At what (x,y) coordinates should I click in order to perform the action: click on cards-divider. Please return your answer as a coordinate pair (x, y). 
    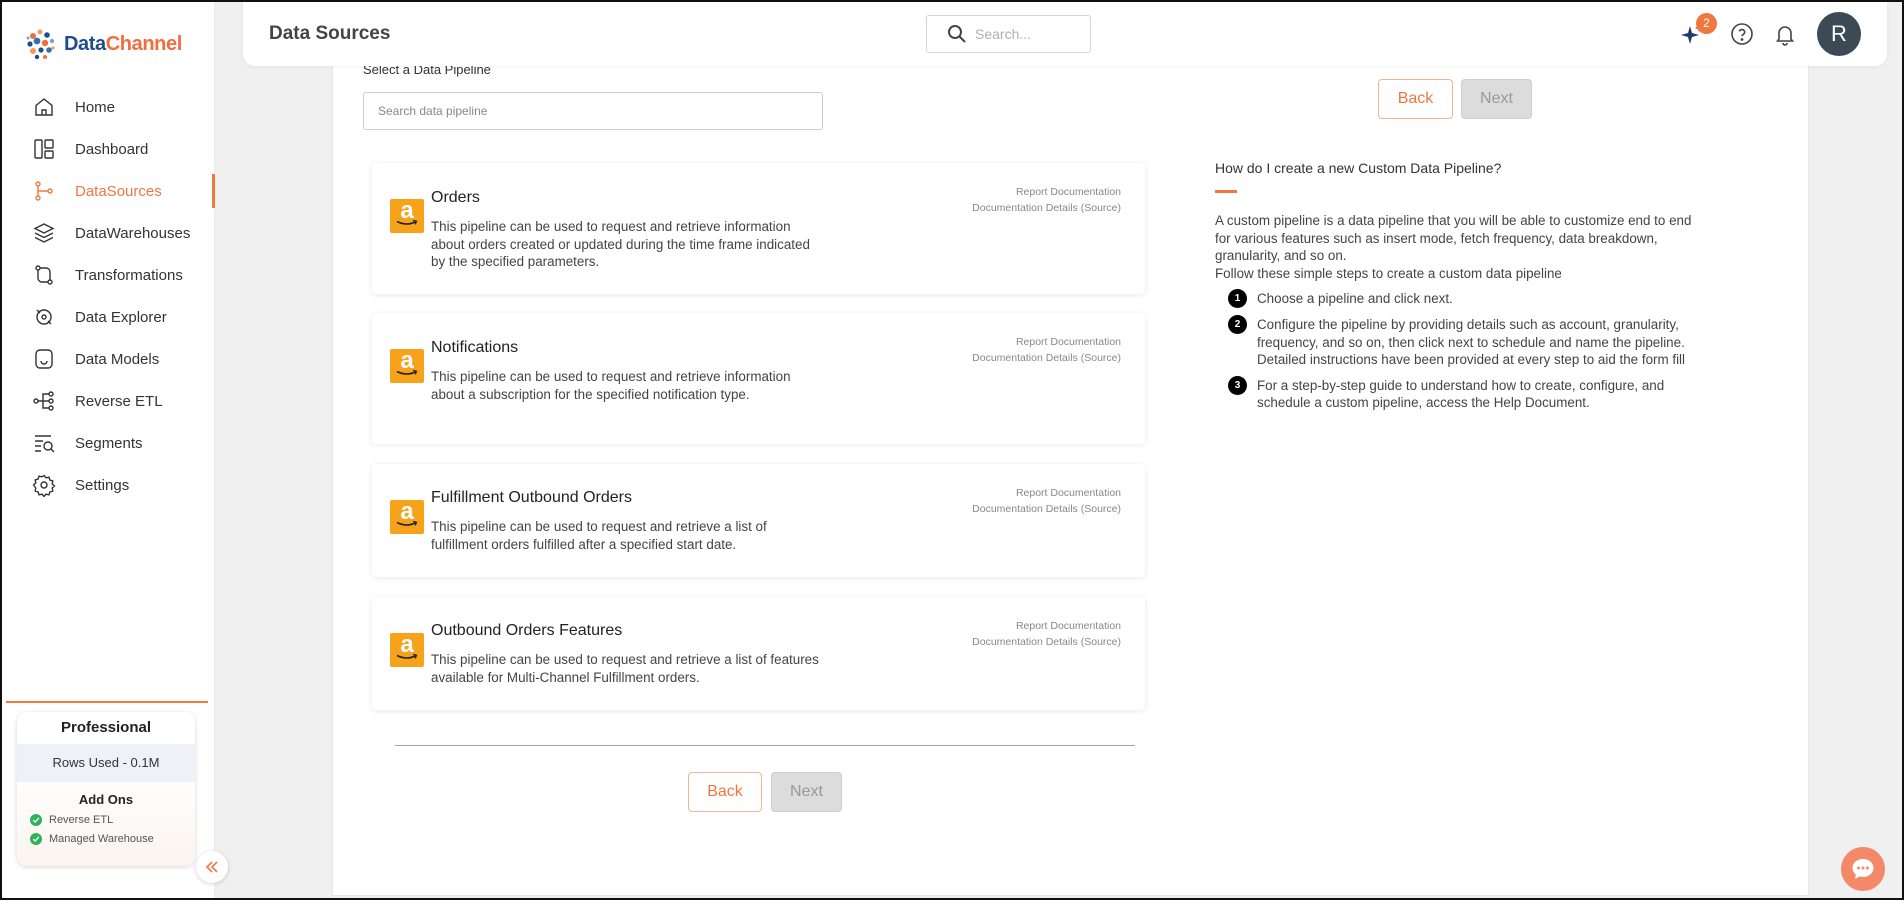
    Looking at the image, I should click on (765, 745).